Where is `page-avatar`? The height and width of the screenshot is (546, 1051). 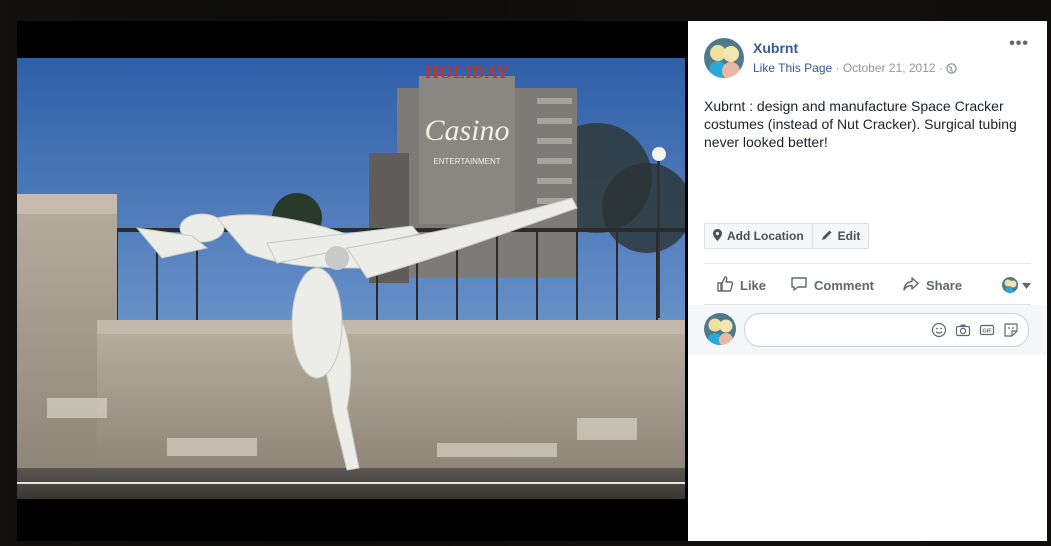 page-avatar is located at coordinates (724, 58).